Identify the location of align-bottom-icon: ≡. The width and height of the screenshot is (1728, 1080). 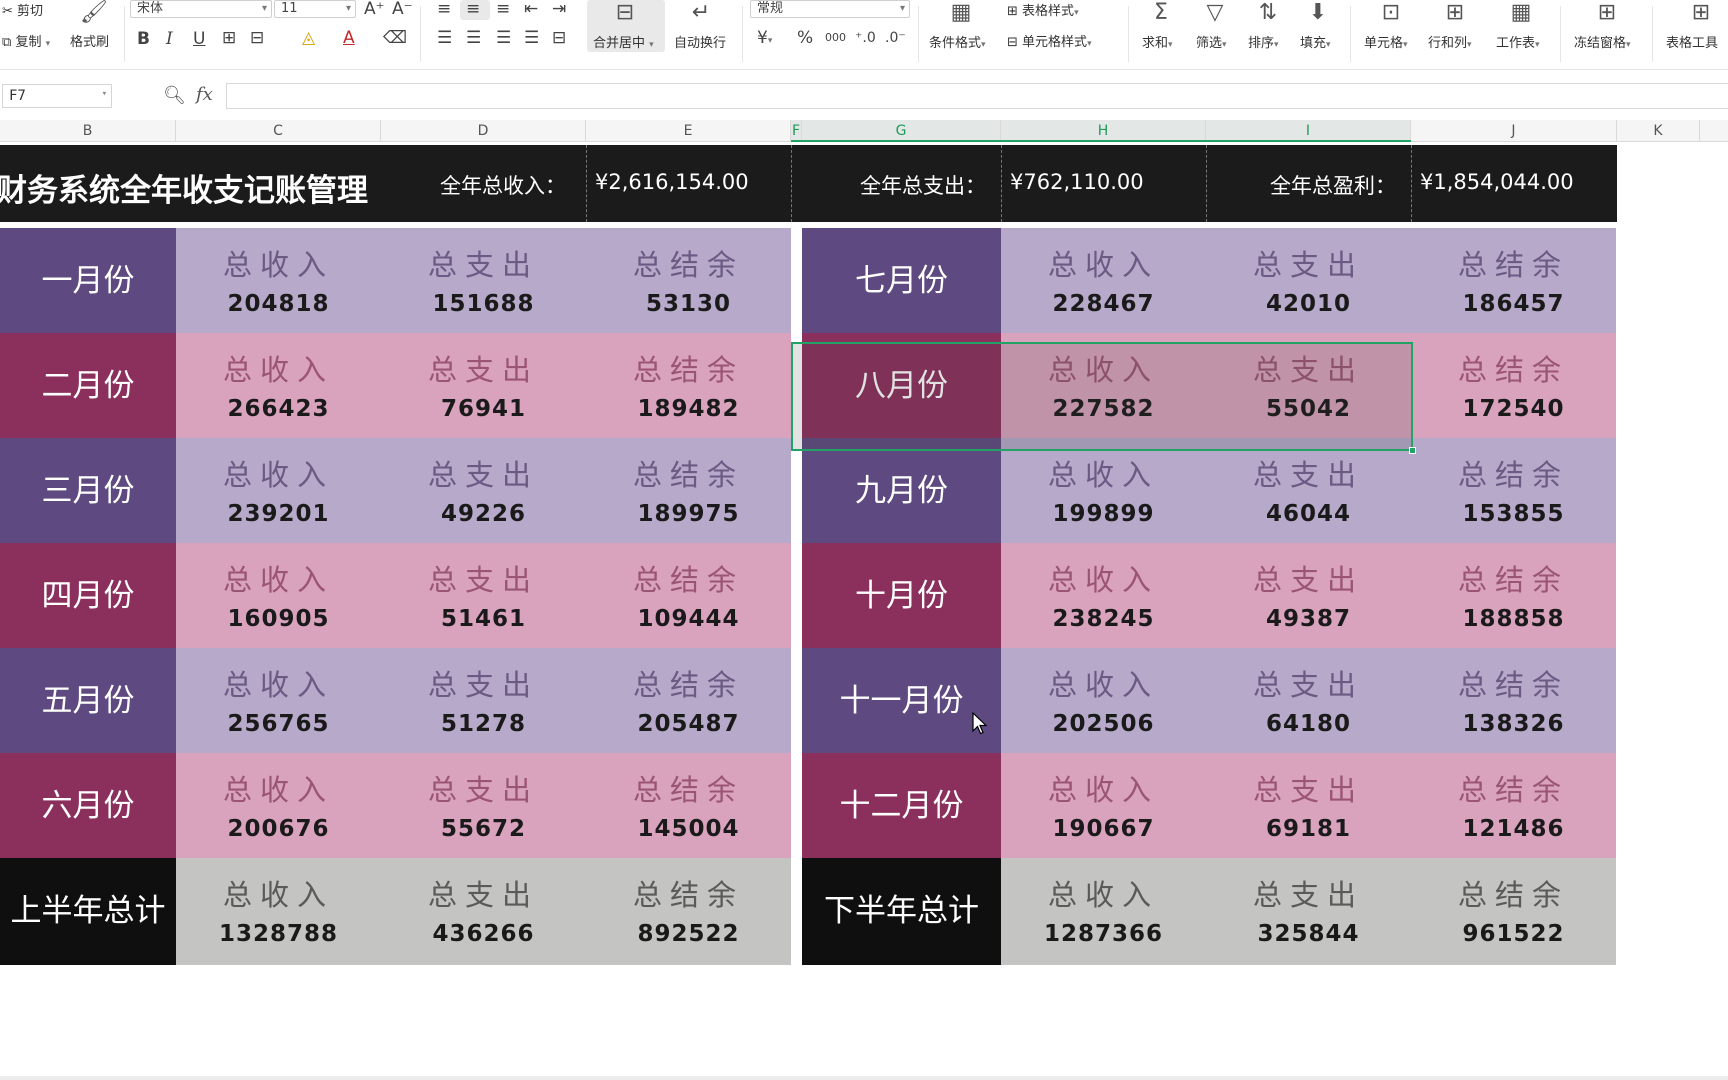
(503, 9).